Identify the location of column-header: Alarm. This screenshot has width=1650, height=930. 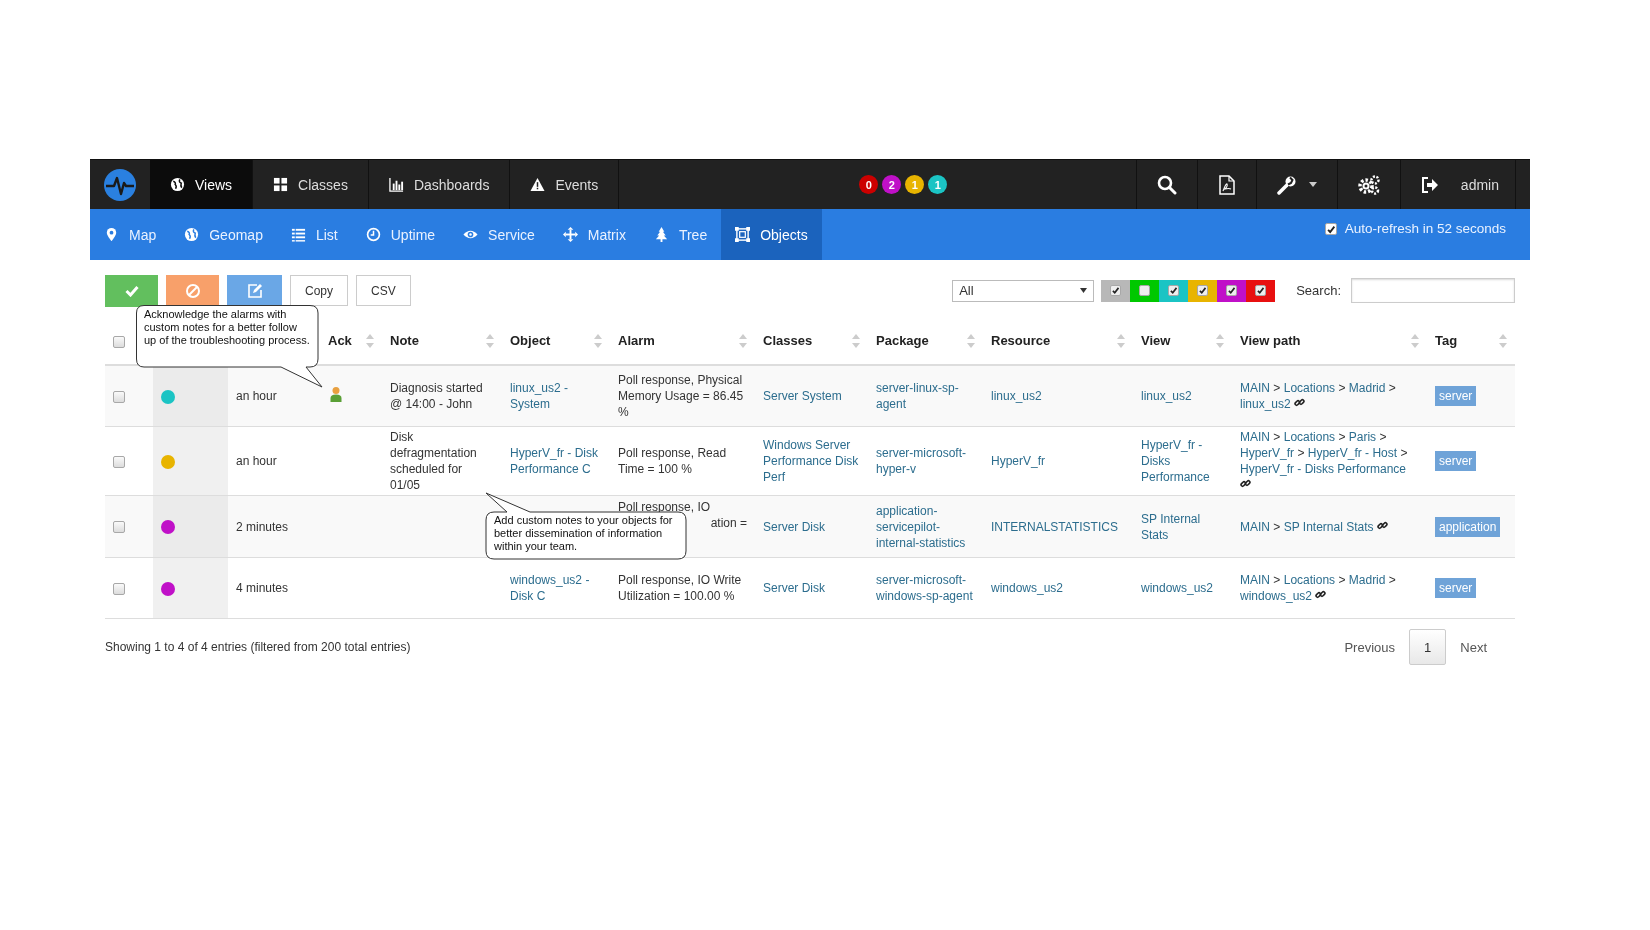
(636, 340).